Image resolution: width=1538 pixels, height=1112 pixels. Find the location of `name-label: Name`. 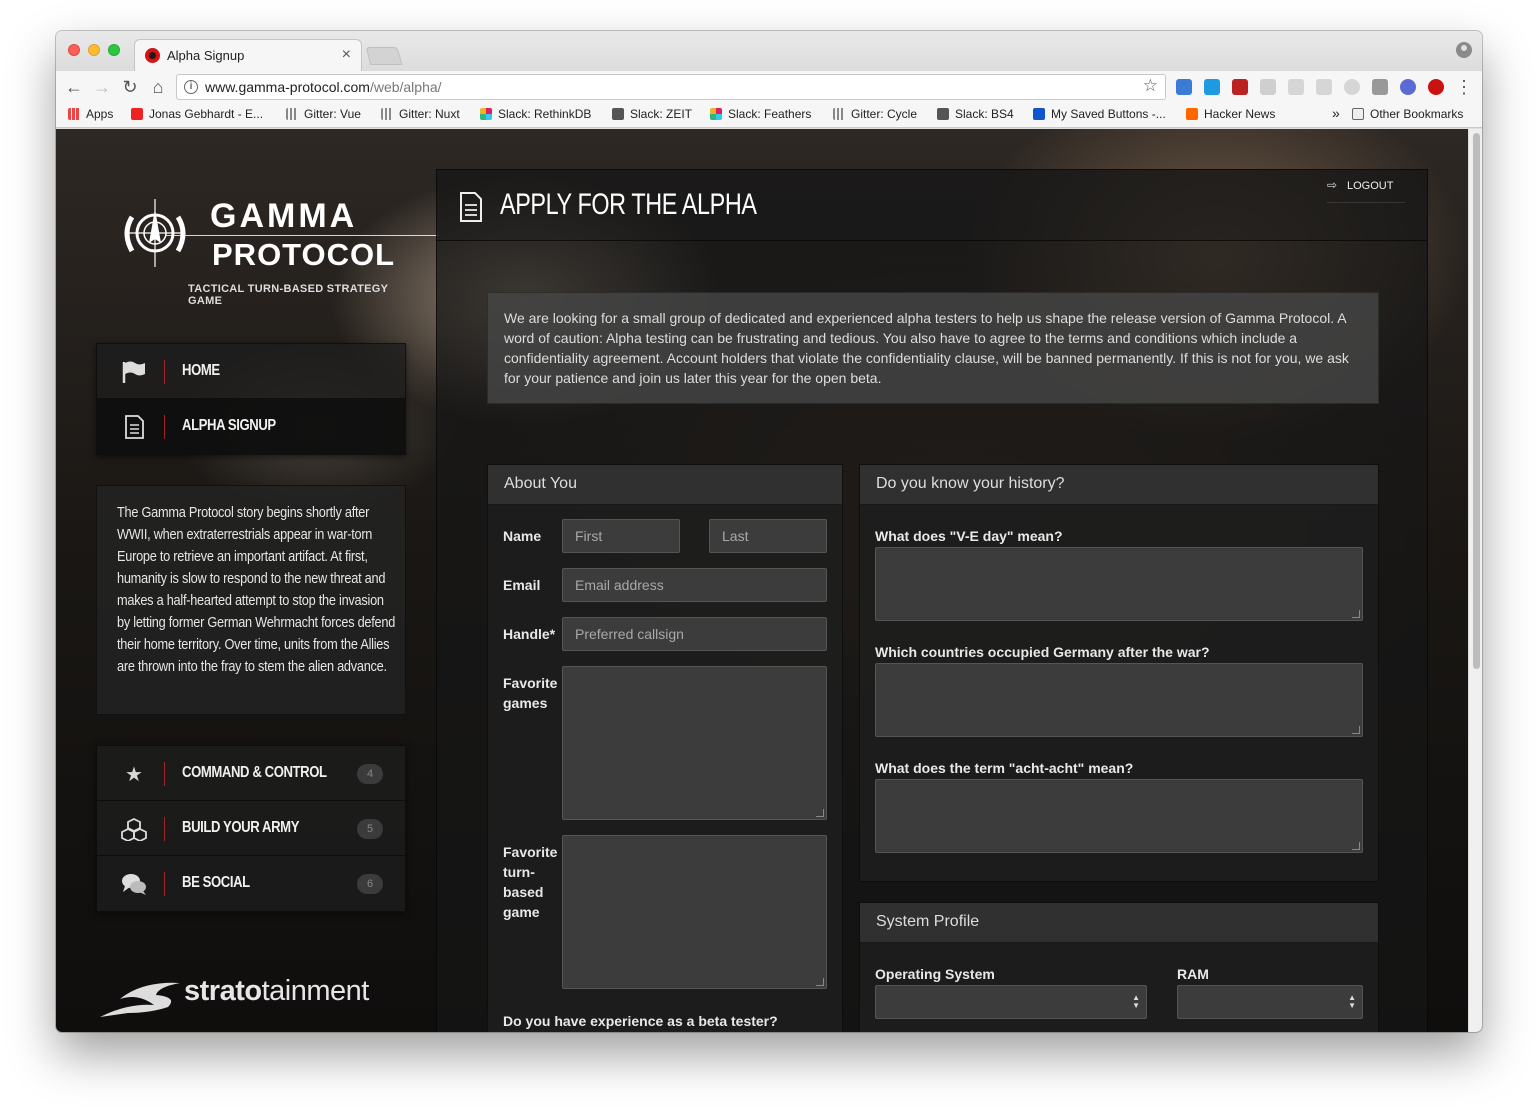

name-label: Name is located at coordinates (522, 536).